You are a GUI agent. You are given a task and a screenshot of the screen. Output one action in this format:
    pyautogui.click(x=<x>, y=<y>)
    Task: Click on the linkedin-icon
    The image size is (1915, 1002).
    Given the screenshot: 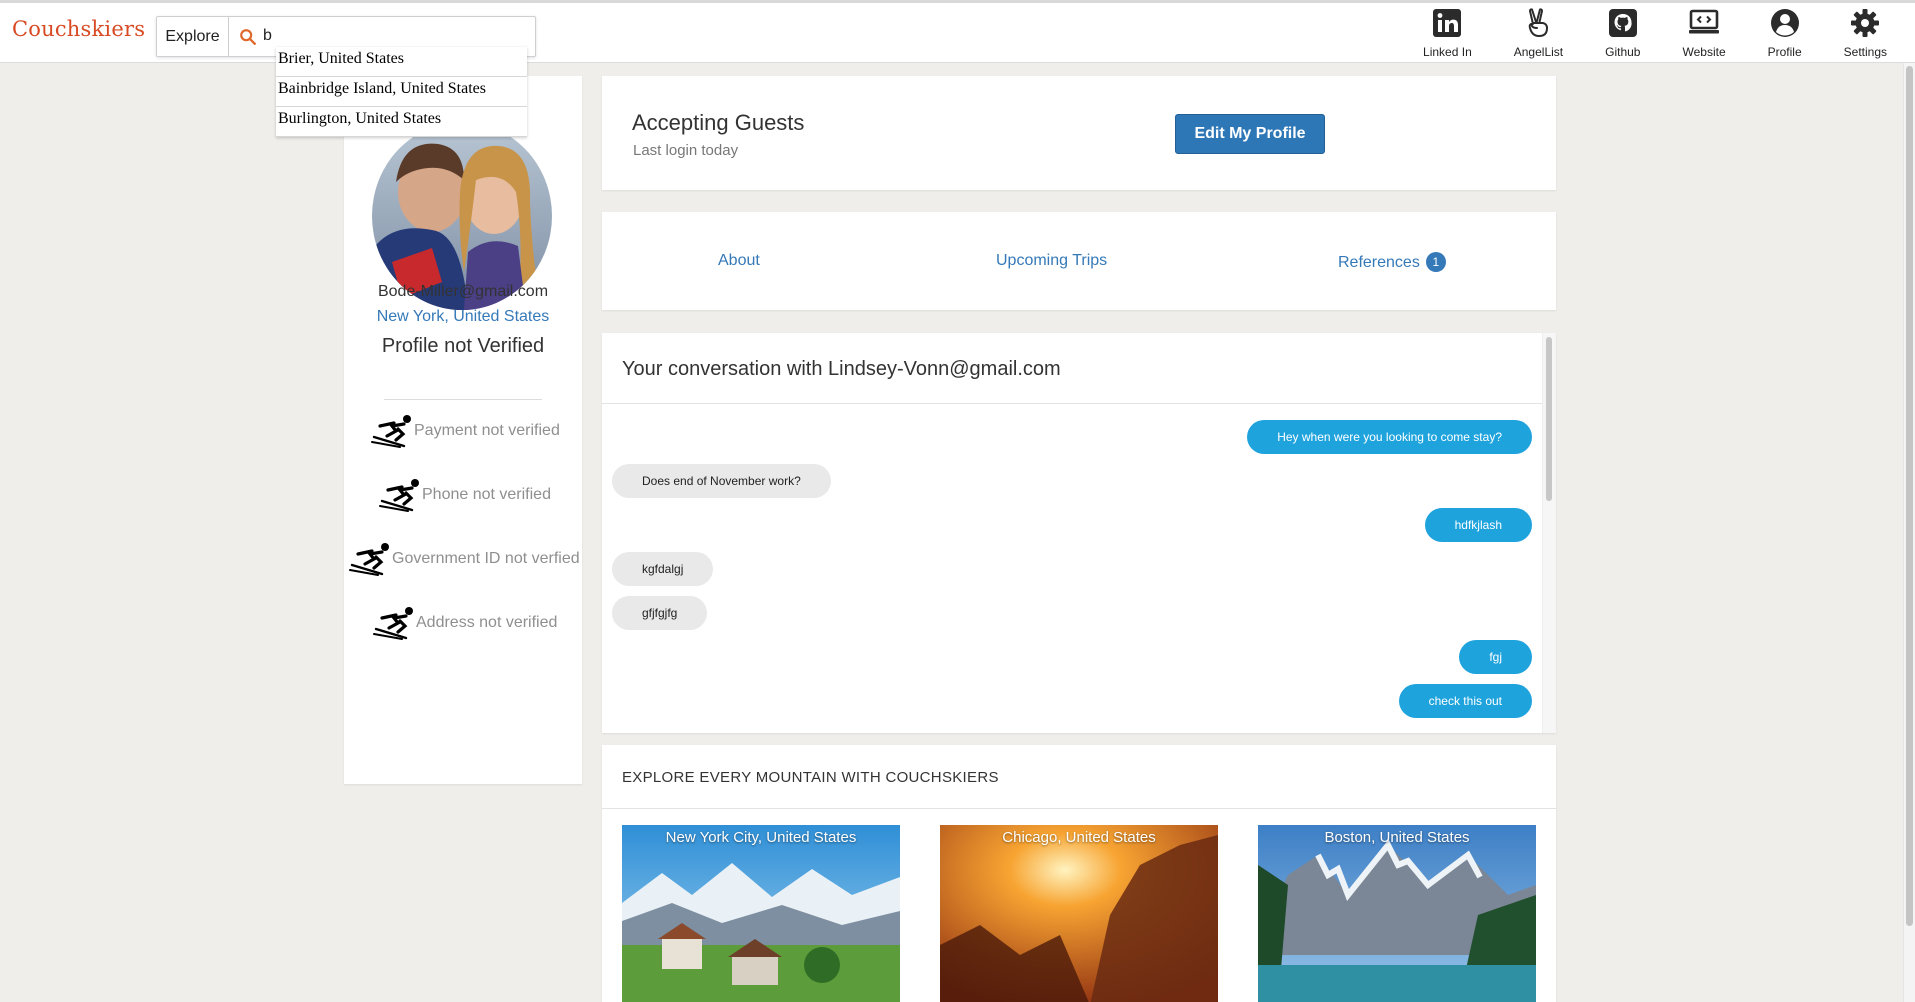 What is the action you would take?
    pyautogui.click(x=1447, y=23)
    